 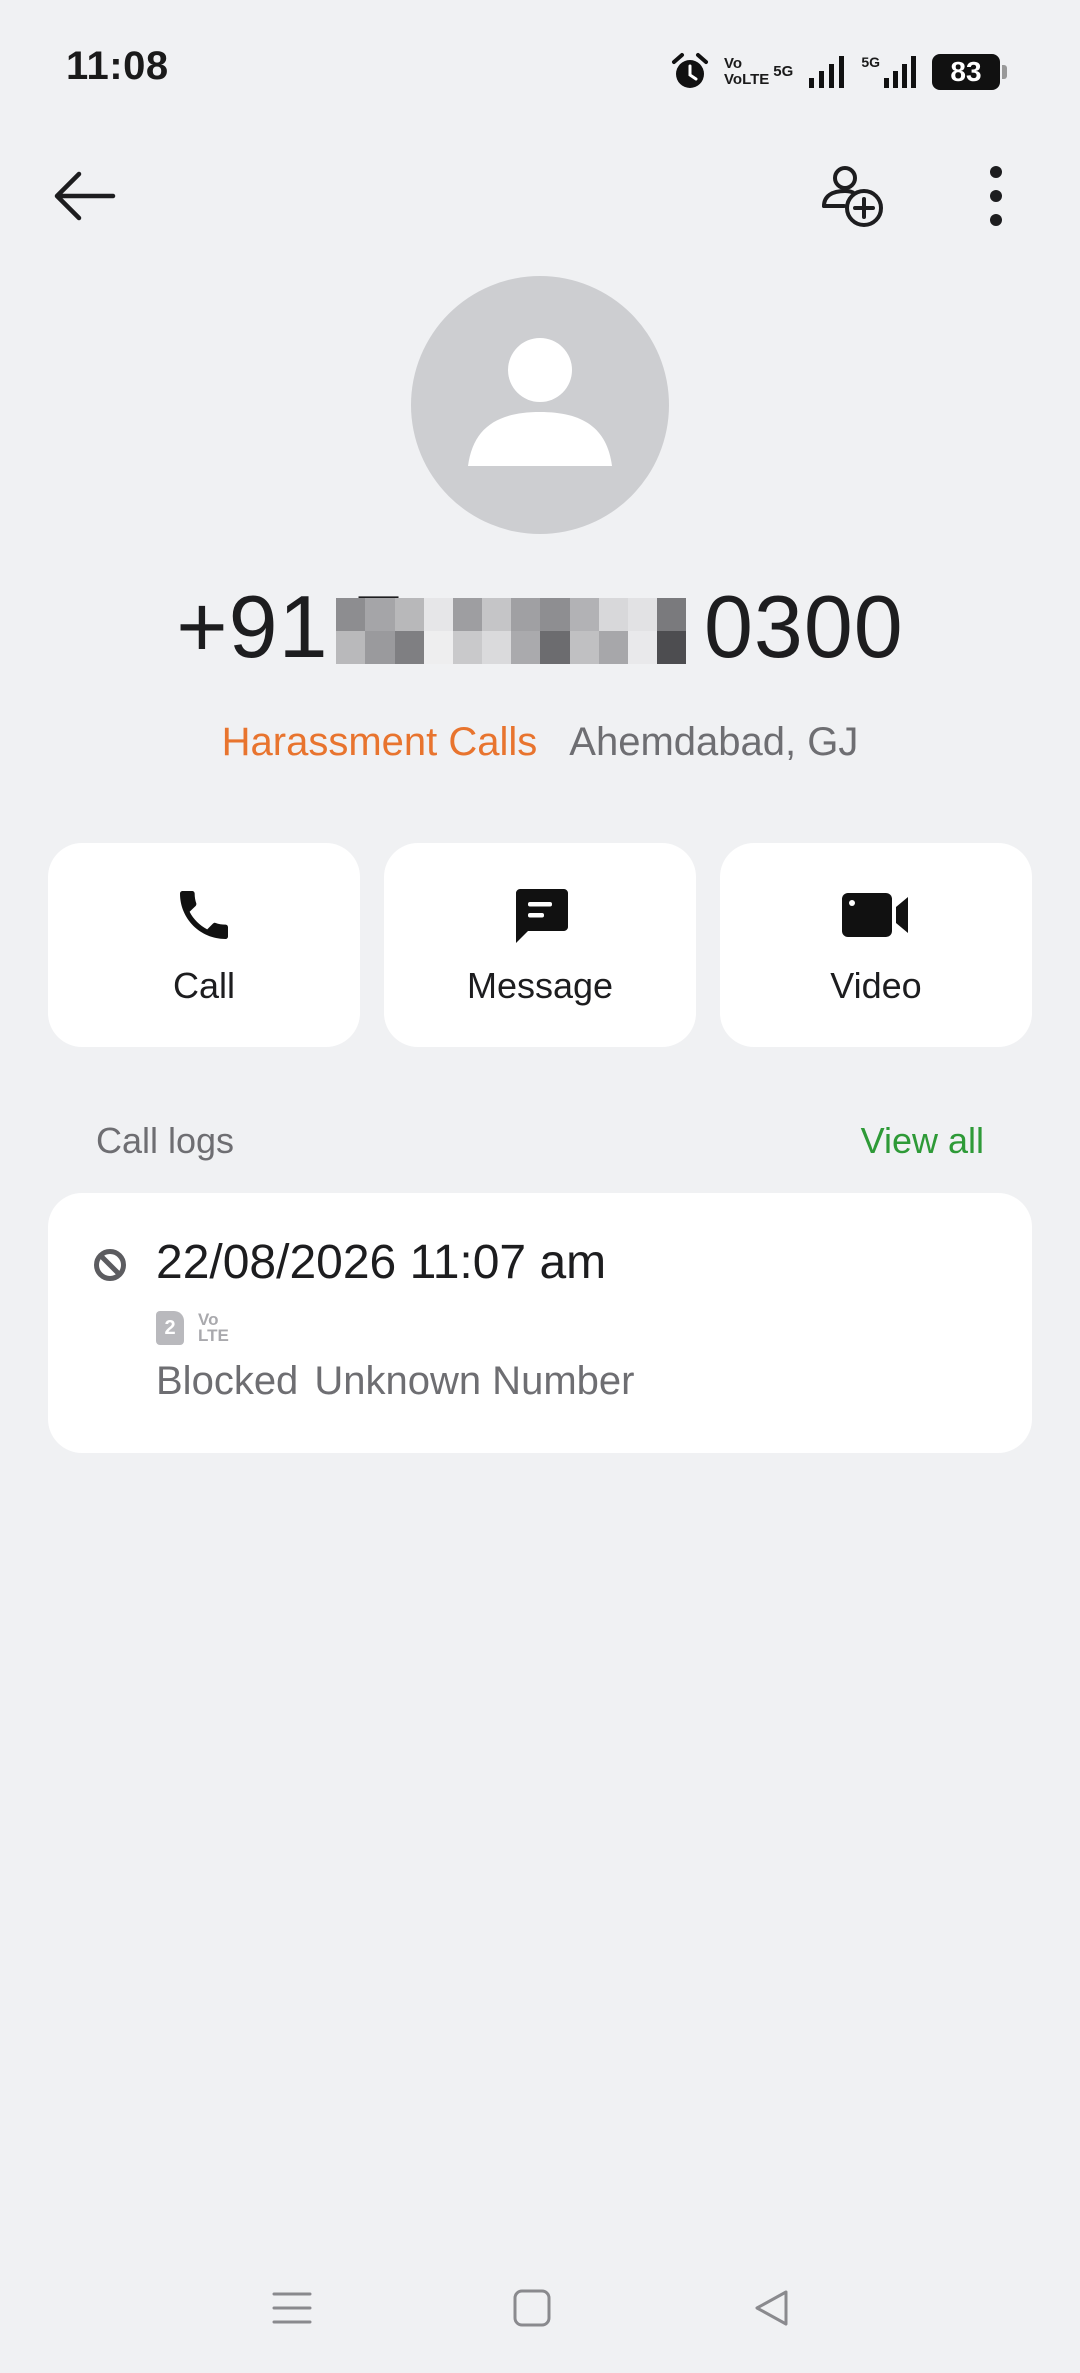 I want to click on home-icon, so click(x=532, y=2308).